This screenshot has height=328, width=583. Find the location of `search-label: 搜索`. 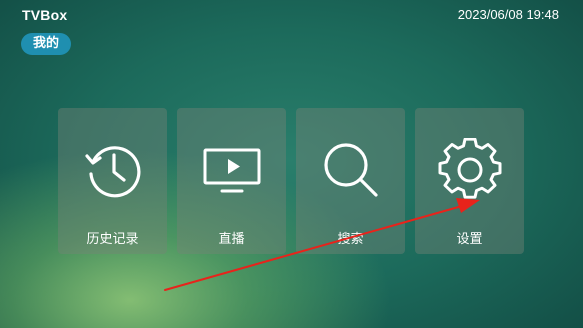

search-label: 搜索 is located at coordinates (350, 239).